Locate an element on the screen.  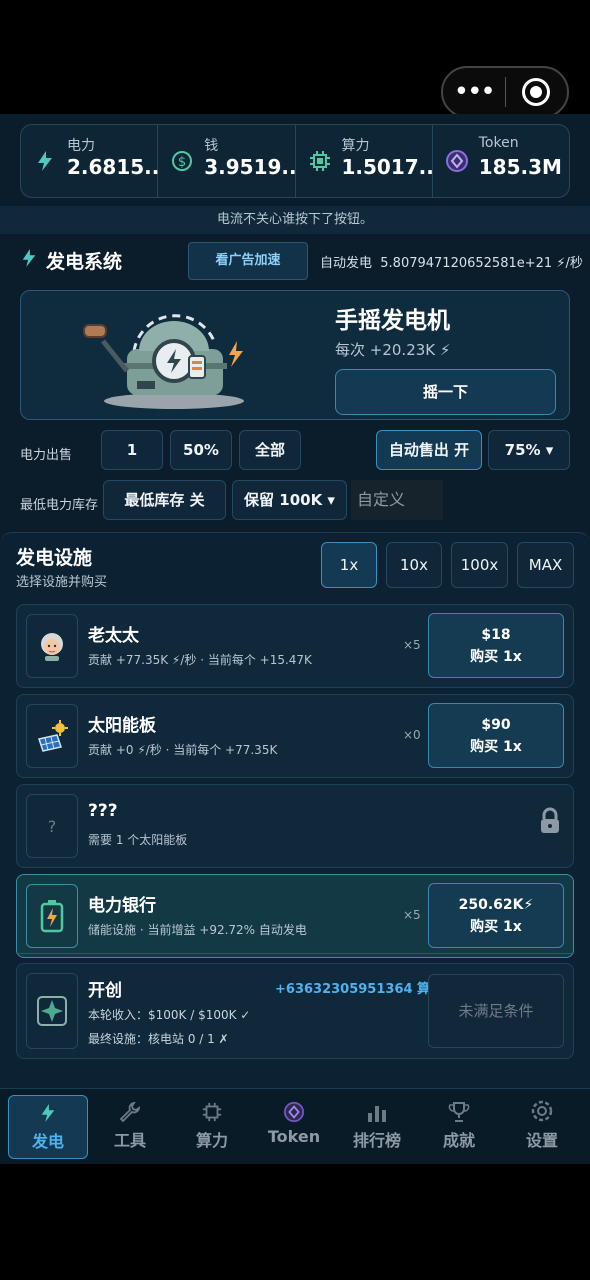
auto-gen-label: 自动发电 is located at coordinates (346, 263).